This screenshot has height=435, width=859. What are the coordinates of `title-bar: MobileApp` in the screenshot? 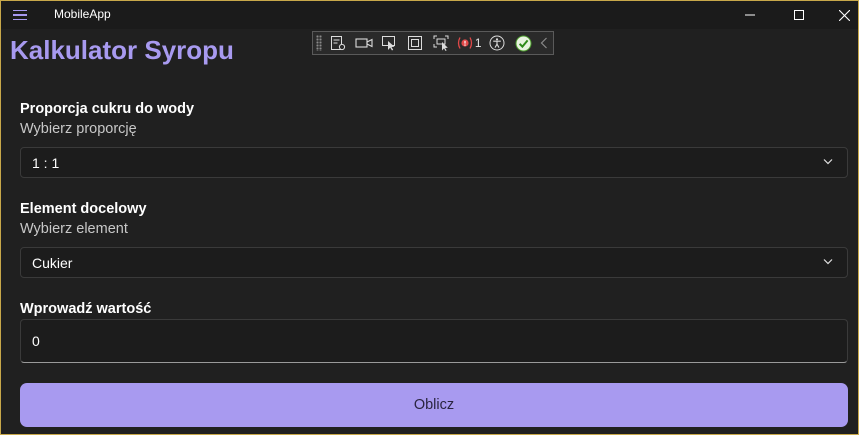 It's located at (429, 15).